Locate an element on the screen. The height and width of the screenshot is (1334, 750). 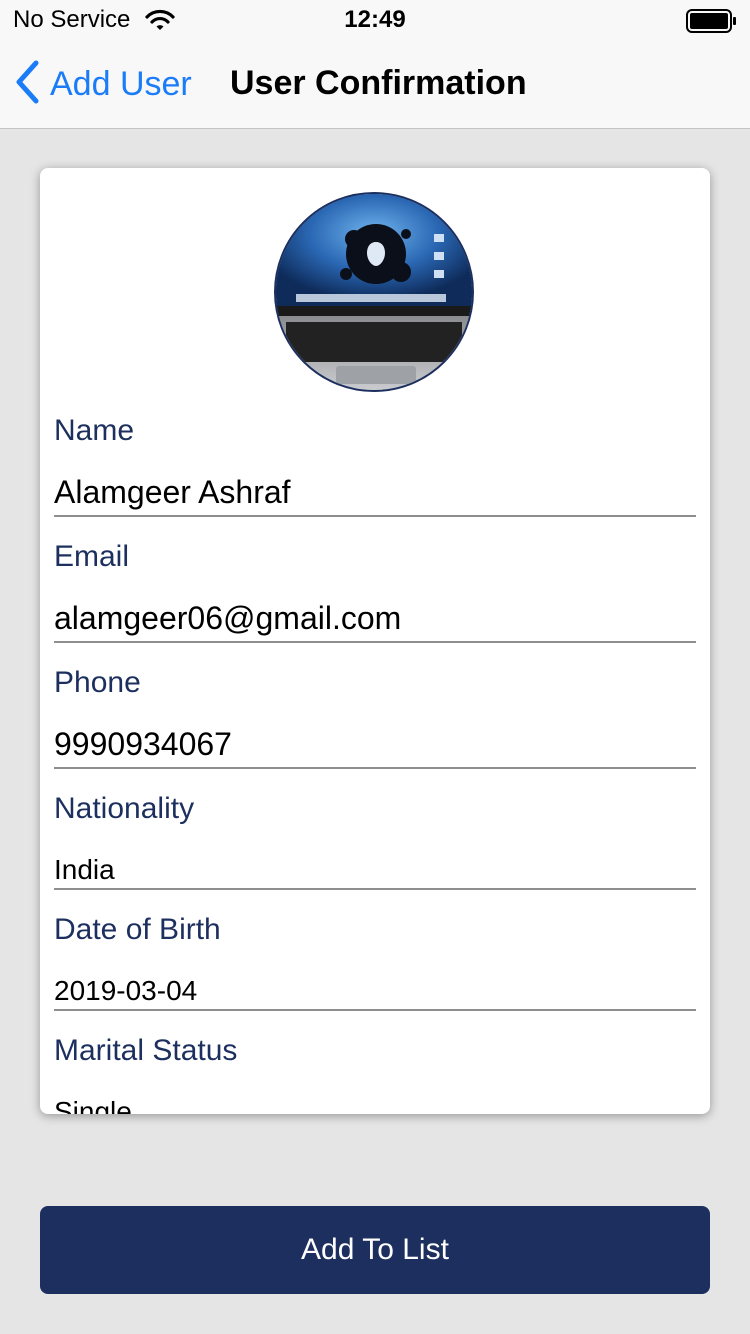
field-value: 9990934067 is located at coordinates (143, 744).